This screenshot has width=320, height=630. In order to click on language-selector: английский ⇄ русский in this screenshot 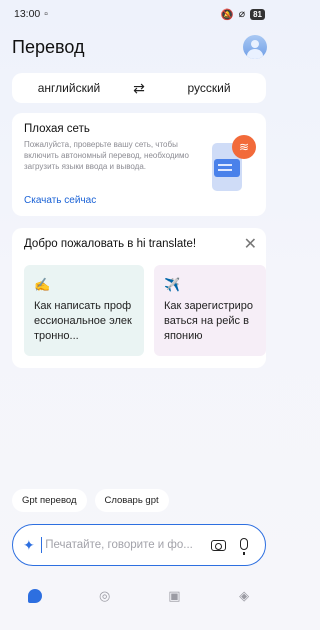, I will do `click(139, 88)`.